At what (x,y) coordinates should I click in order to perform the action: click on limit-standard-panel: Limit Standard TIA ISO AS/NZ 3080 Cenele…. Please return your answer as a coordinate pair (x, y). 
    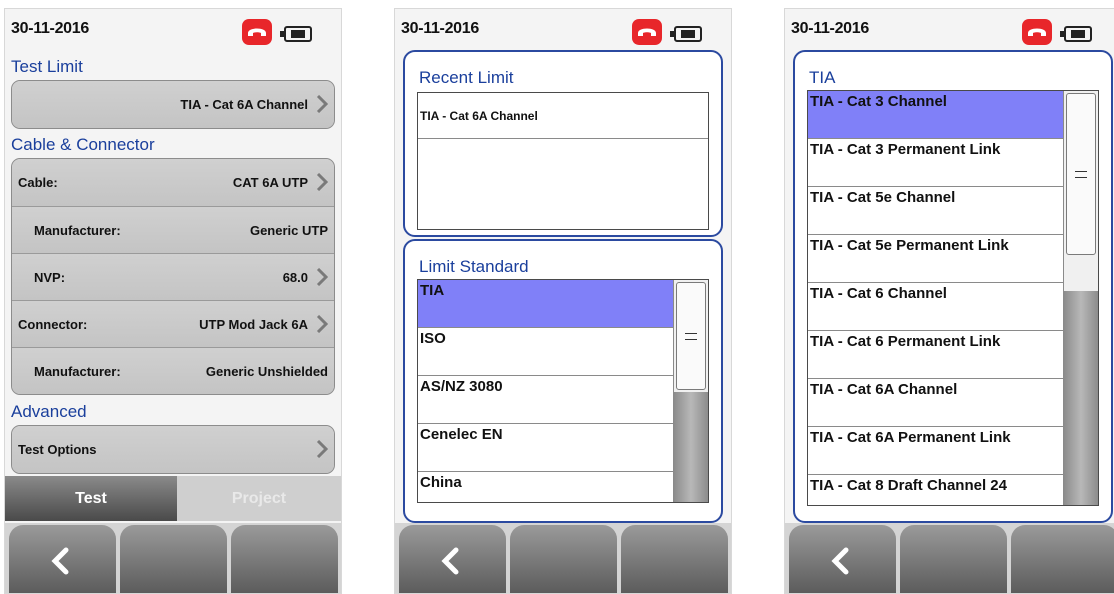
    Looking at the image, I should click on (563, 381).